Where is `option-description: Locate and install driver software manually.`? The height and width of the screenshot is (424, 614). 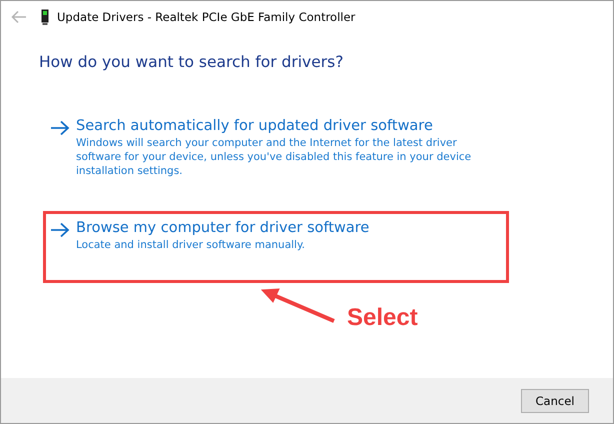 option-description: Locate and install driver software manually. is located at coordinates (191, 245).